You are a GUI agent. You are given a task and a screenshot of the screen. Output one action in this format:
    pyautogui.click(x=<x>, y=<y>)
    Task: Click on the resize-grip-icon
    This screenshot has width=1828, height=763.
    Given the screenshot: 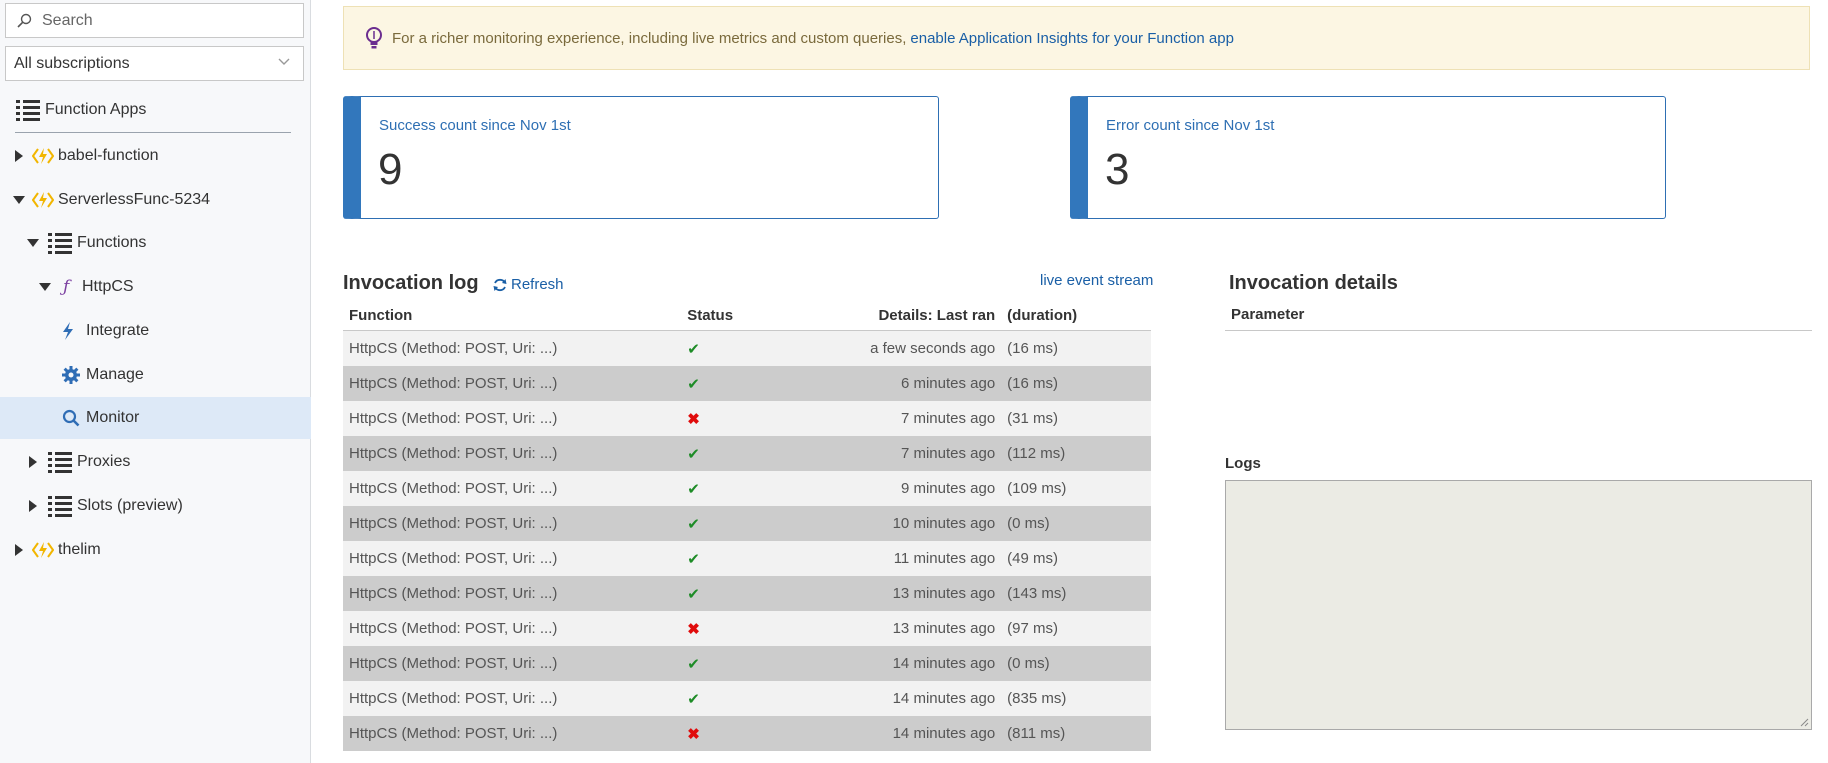 What is the action you would take?
    pyautogui.click(x=1804, y=722)
    